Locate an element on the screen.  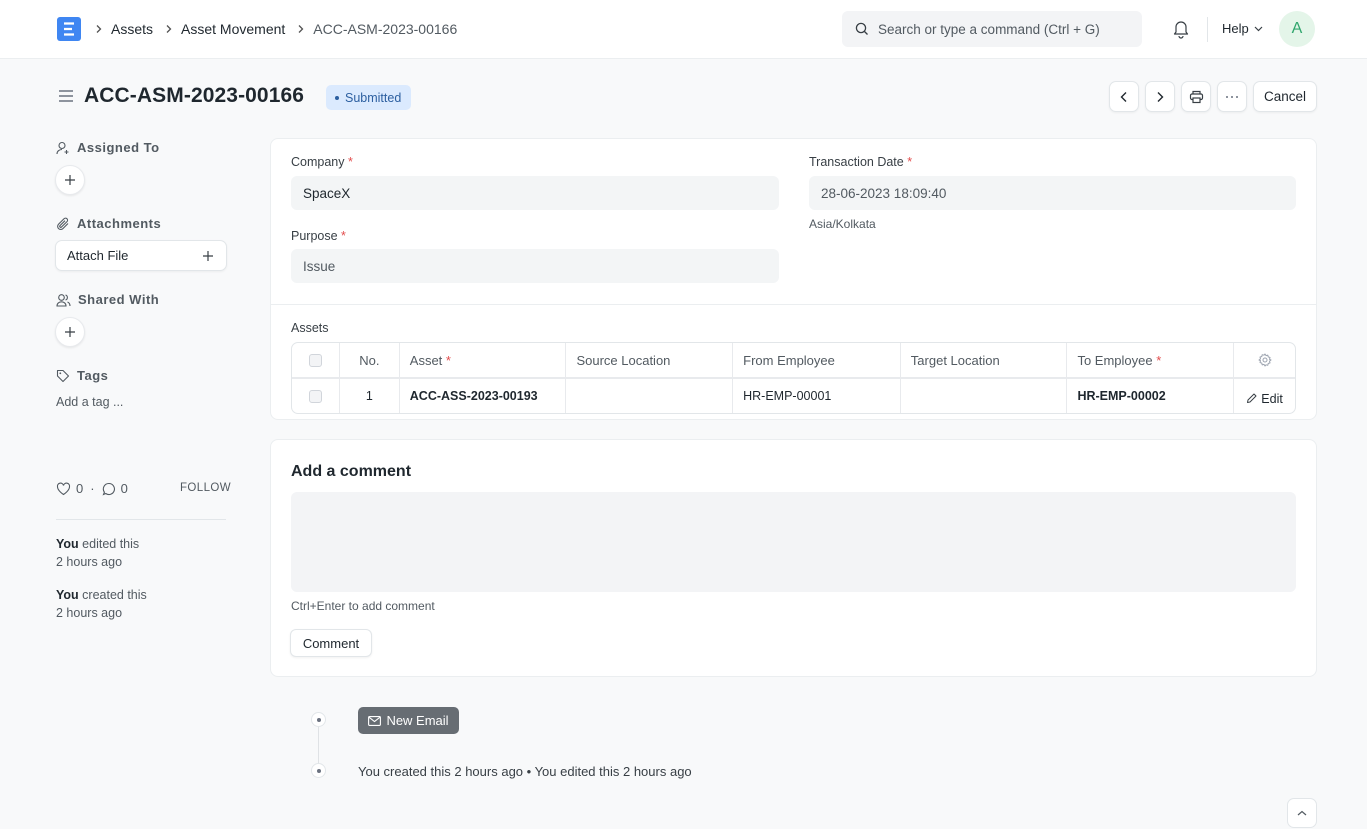
cell-edit: Edit is located at coordinates (1264, 396).